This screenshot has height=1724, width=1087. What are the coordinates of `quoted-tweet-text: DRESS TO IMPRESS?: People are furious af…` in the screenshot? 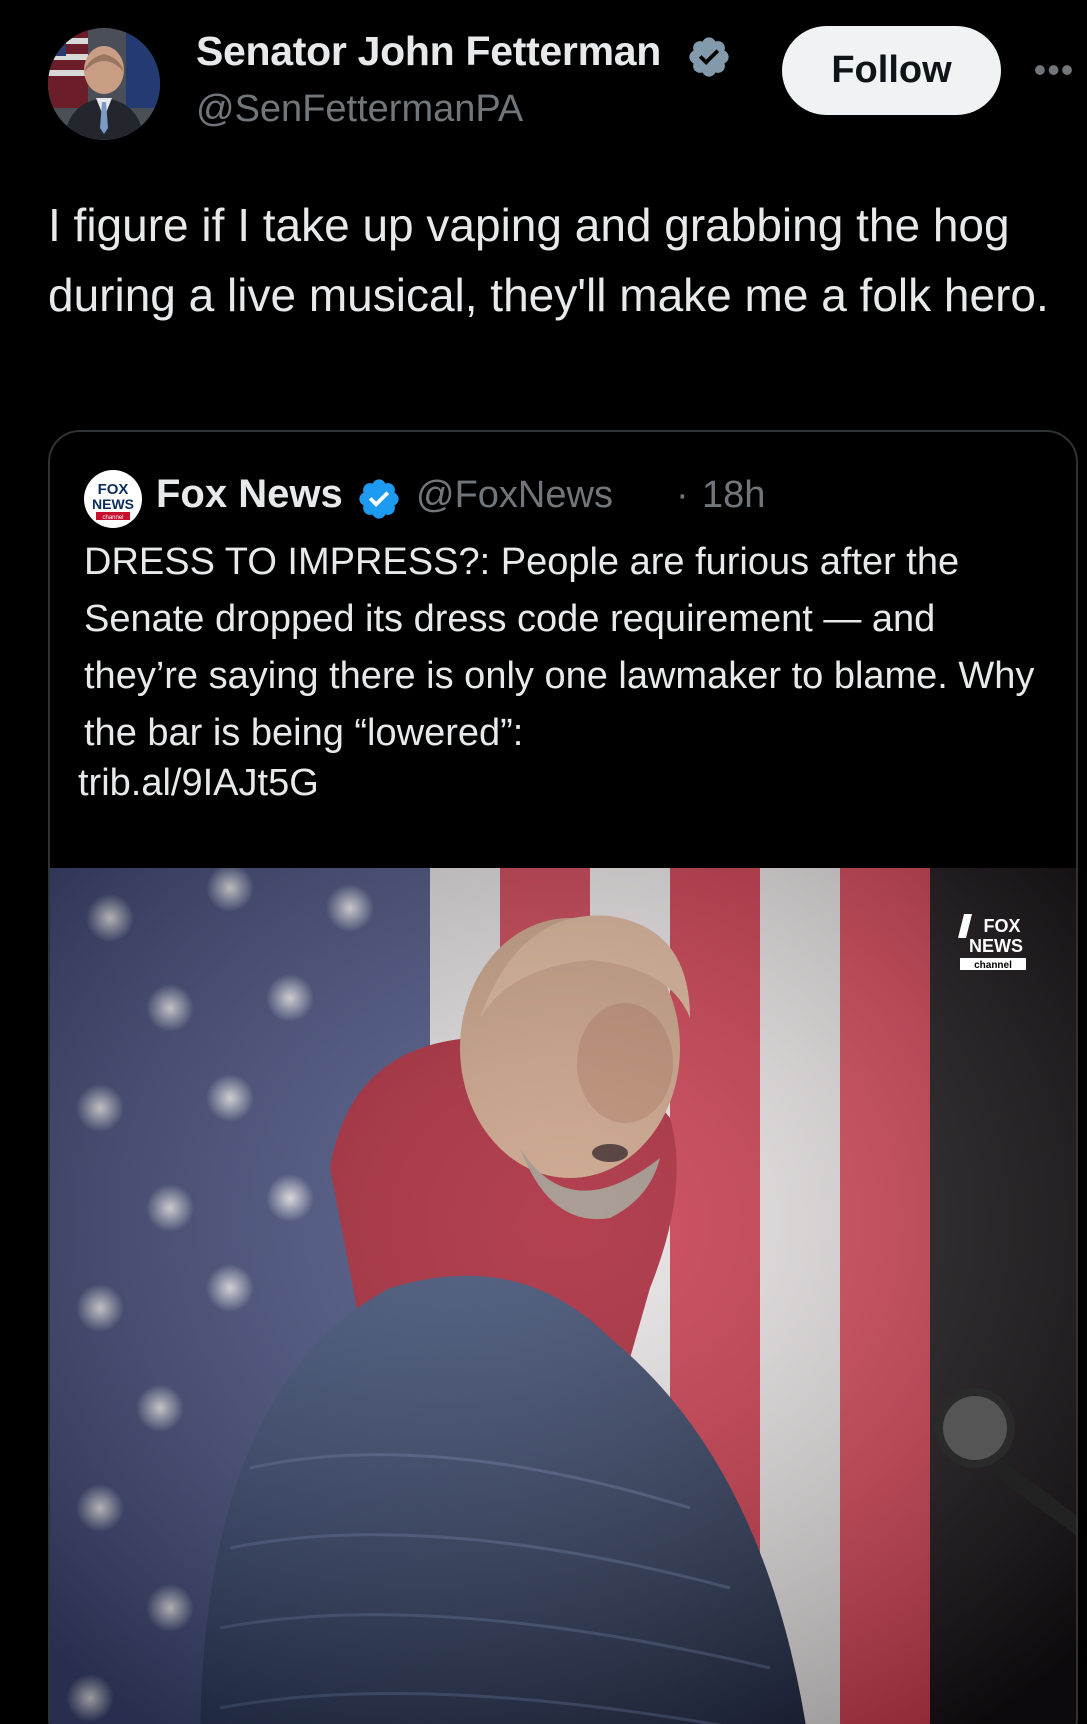 It's located at (559, 647).